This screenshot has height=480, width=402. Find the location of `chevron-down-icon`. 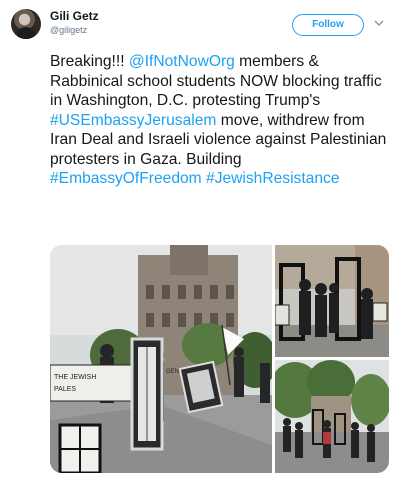

chevron-down-icon is located at coordinates (379, 23).